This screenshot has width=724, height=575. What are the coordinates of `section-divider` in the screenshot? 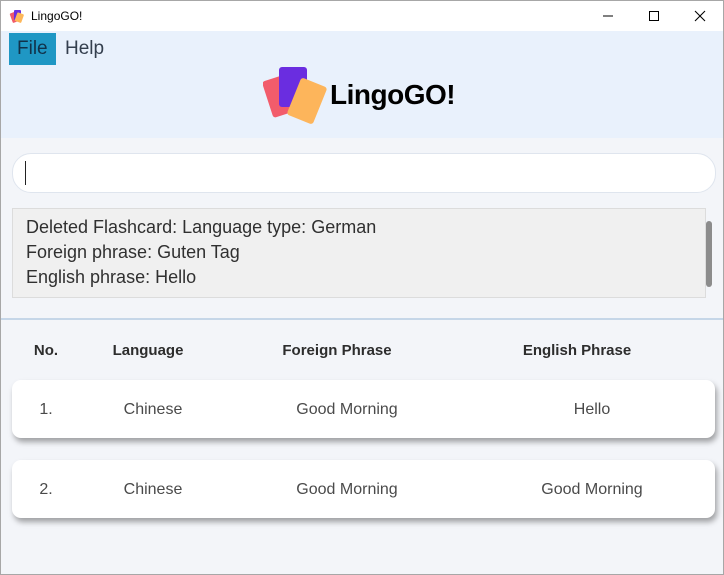 It's located at (362, 319).